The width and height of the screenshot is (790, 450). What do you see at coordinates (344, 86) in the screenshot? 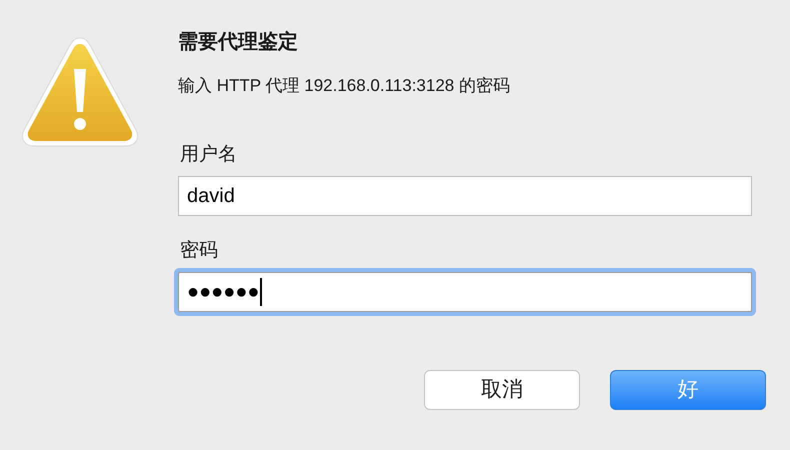
I see `dialog-message: 输入 HTTP 代理 192.168.0.113:3128 的密码` at bounding box center [344, 86].